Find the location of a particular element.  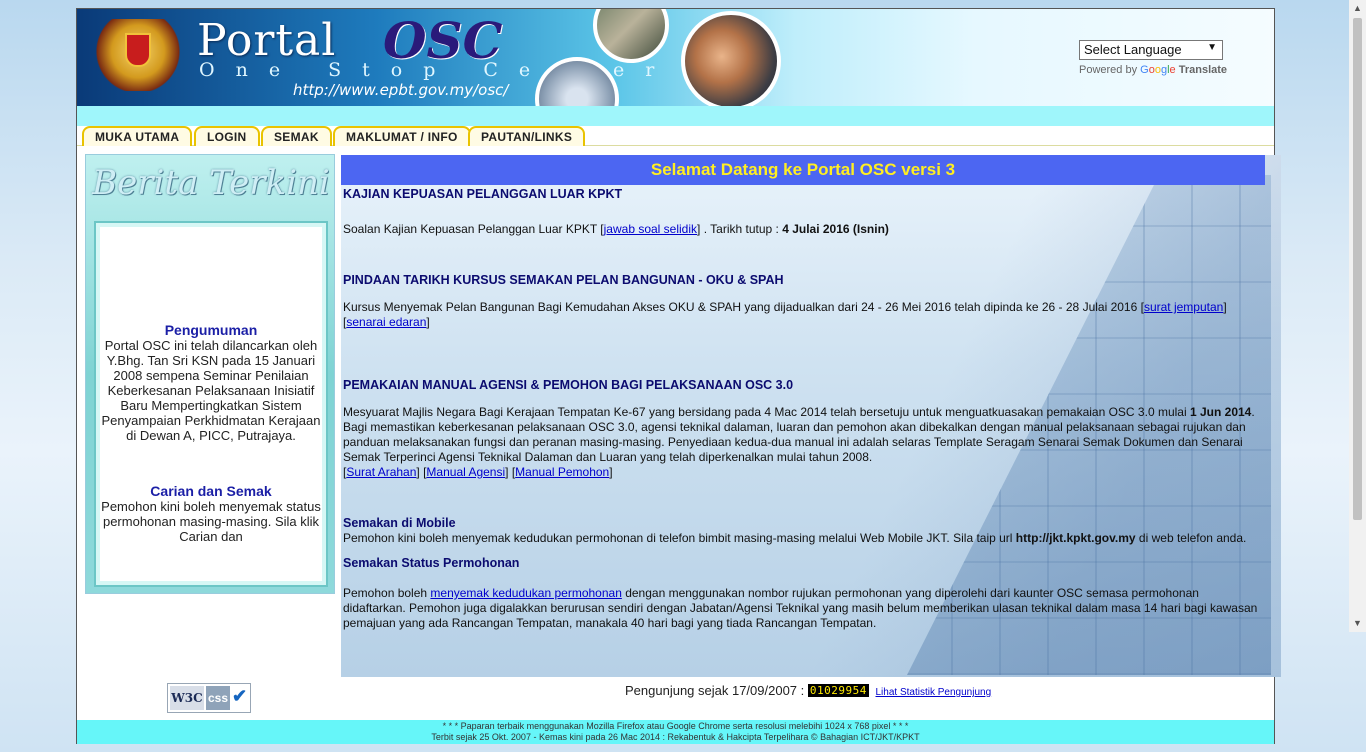

scroll-up-arrow-icon: ▲ is located at coordinates (1357, 8).